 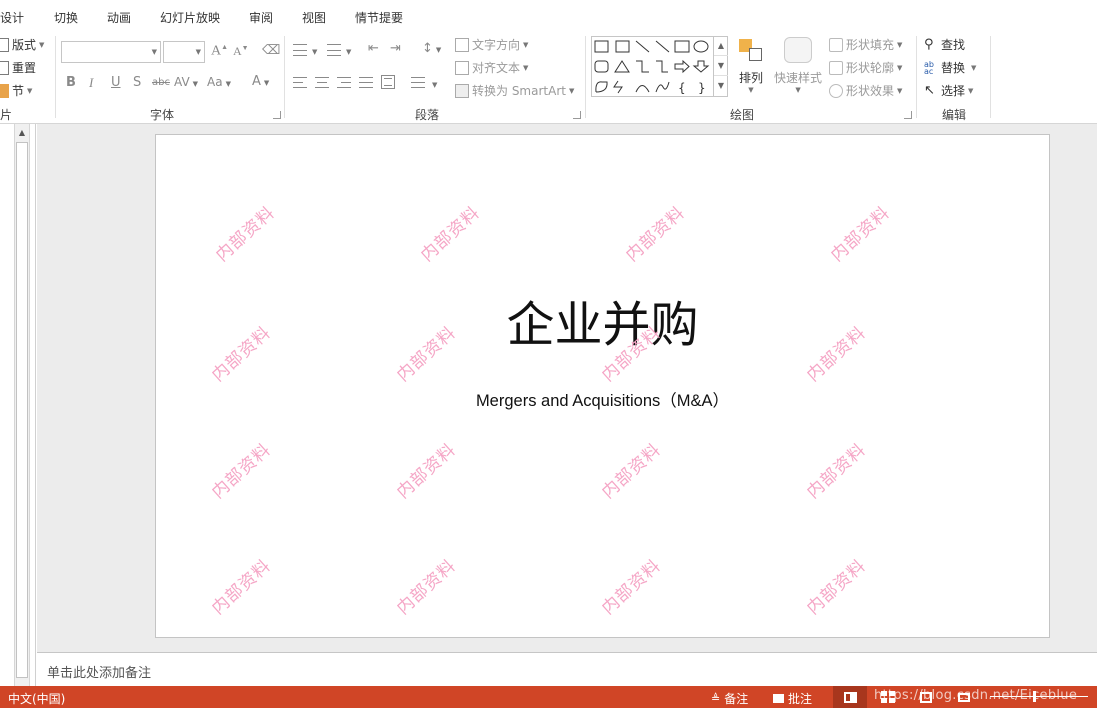 I want to click on align-left-icon, so click(x=300, y=82).